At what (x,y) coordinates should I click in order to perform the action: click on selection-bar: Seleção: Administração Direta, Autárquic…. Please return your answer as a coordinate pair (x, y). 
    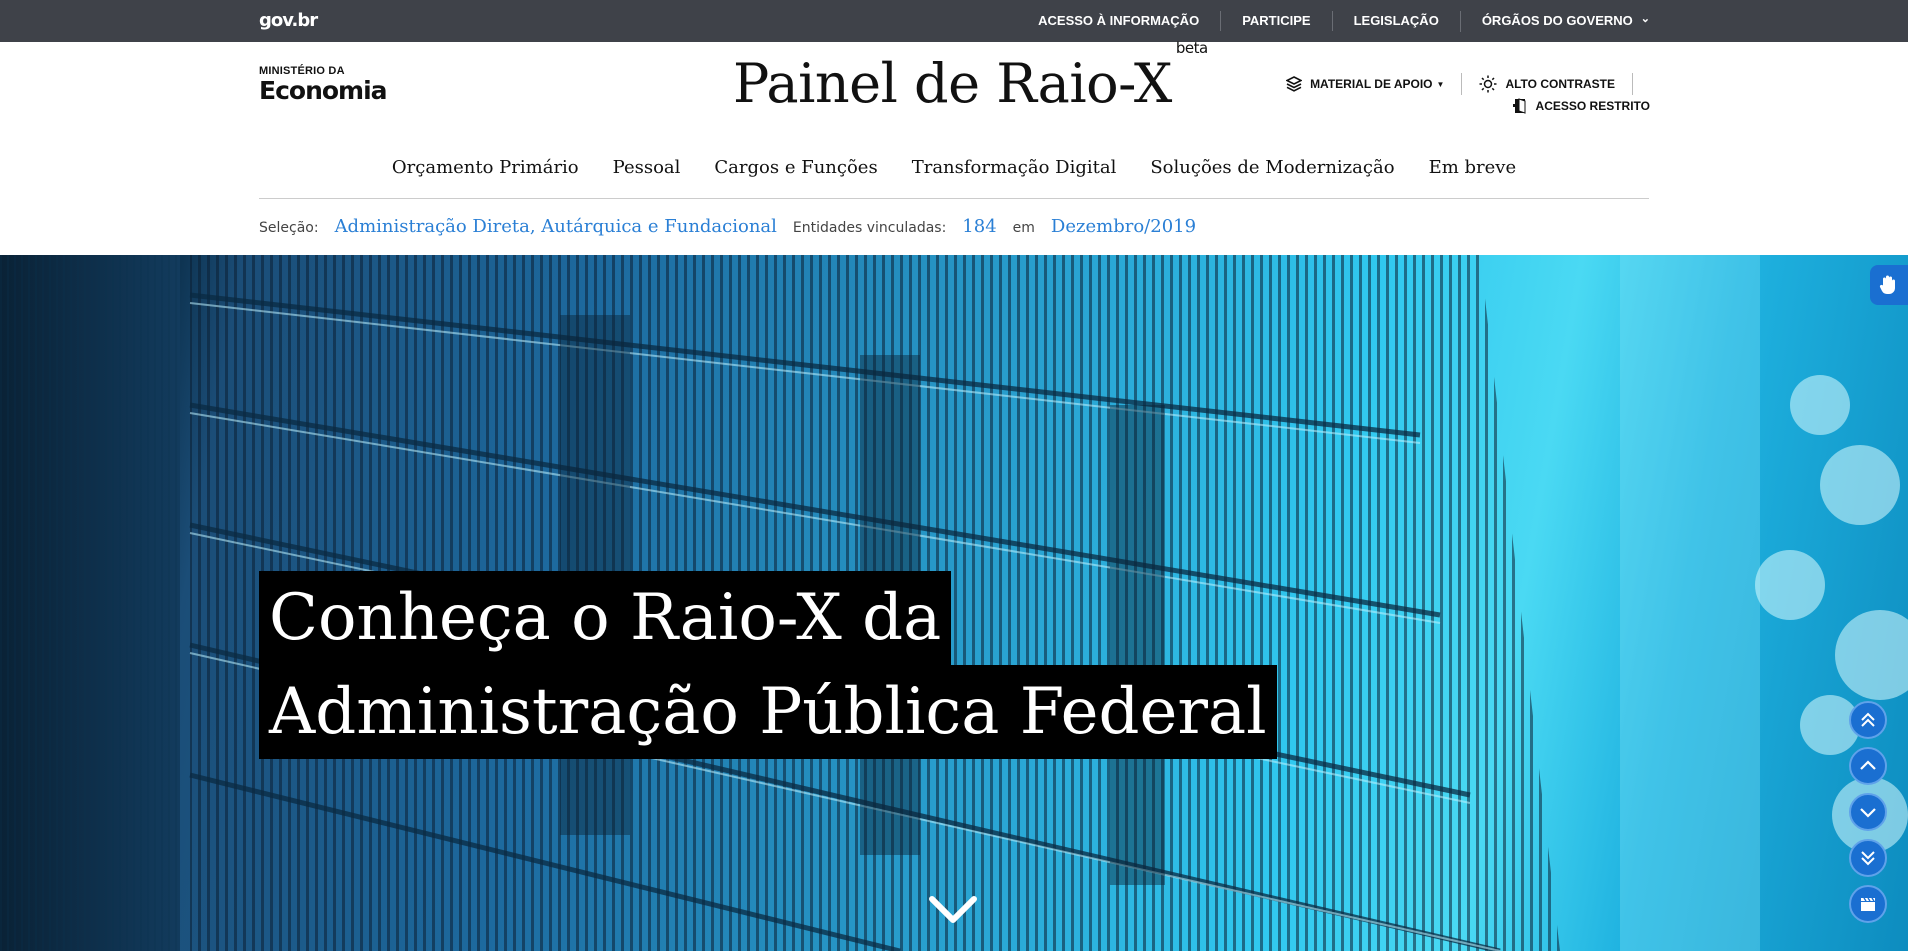
    Looking at the image, I should click on (735, 228).